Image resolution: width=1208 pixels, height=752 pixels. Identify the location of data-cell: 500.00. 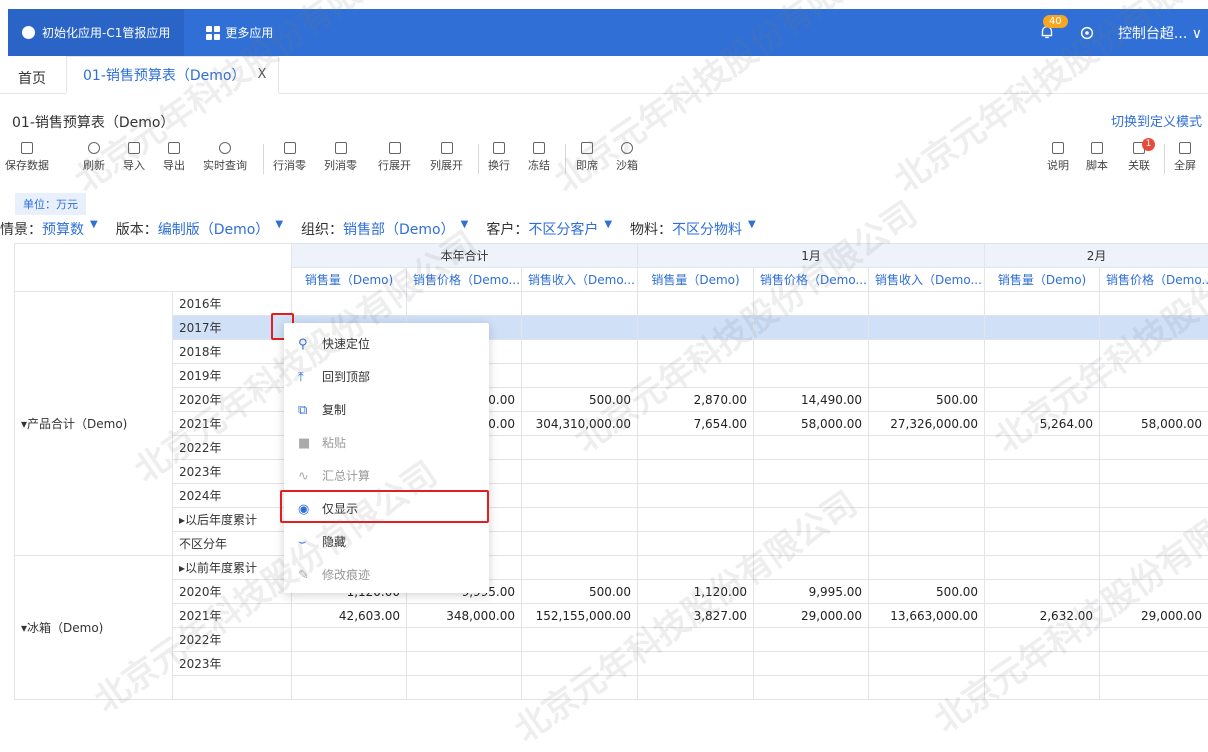
(927, 400).